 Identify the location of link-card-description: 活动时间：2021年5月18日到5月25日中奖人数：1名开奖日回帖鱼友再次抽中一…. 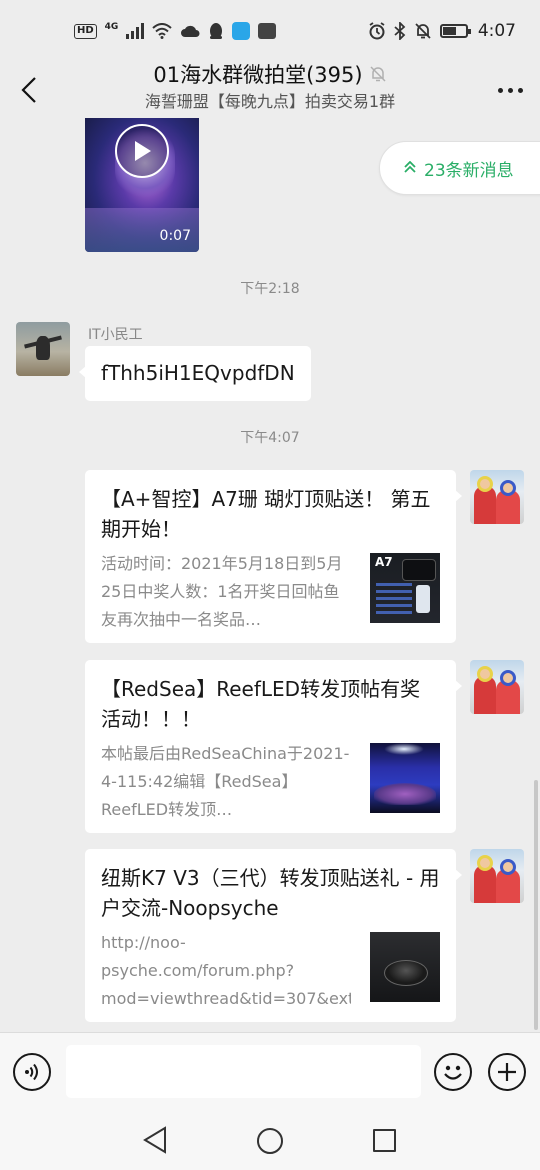
(222, 591).